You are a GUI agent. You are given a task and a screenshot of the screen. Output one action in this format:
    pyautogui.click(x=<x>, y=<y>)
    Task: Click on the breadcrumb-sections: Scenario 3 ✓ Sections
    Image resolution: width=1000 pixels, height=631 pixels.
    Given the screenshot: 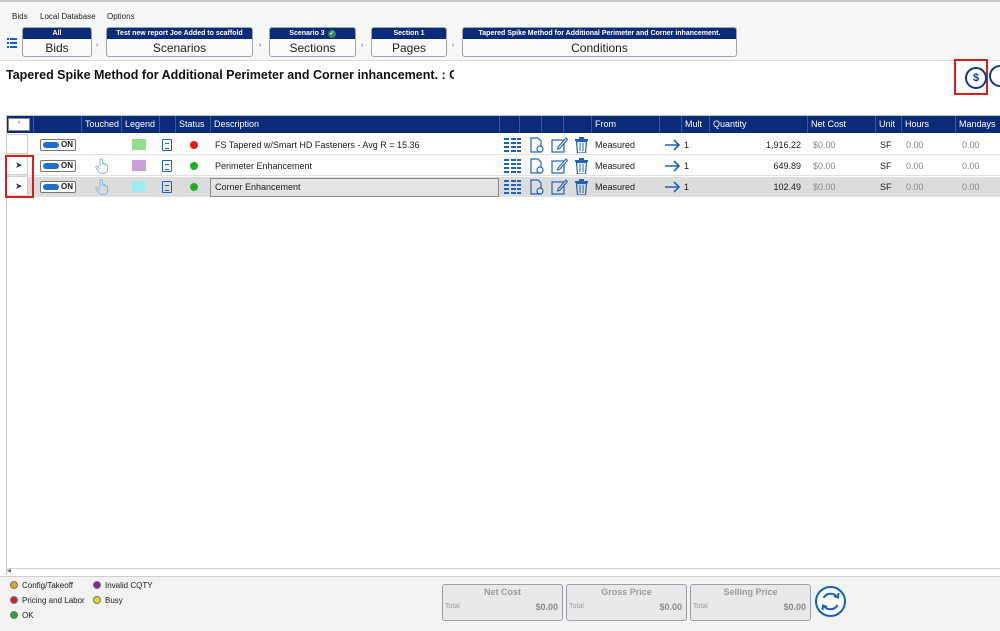 What is the action you would take?
    pyautogui.click(x=312, y=42)
    